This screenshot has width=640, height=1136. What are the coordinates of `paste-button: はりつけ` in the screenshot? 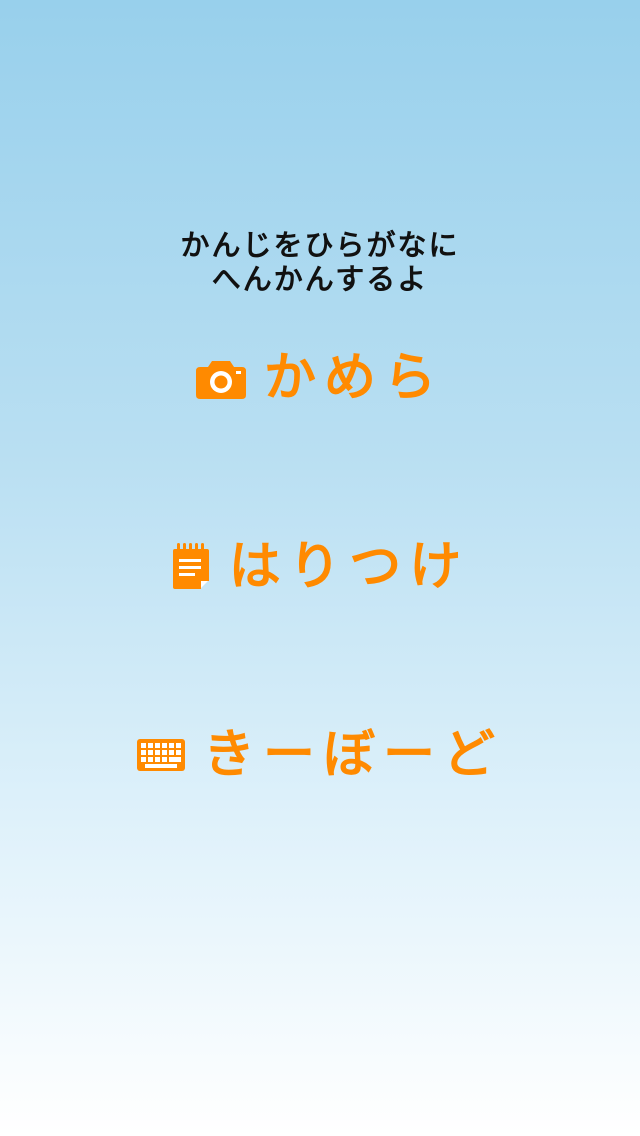 It's located at (320, 567).